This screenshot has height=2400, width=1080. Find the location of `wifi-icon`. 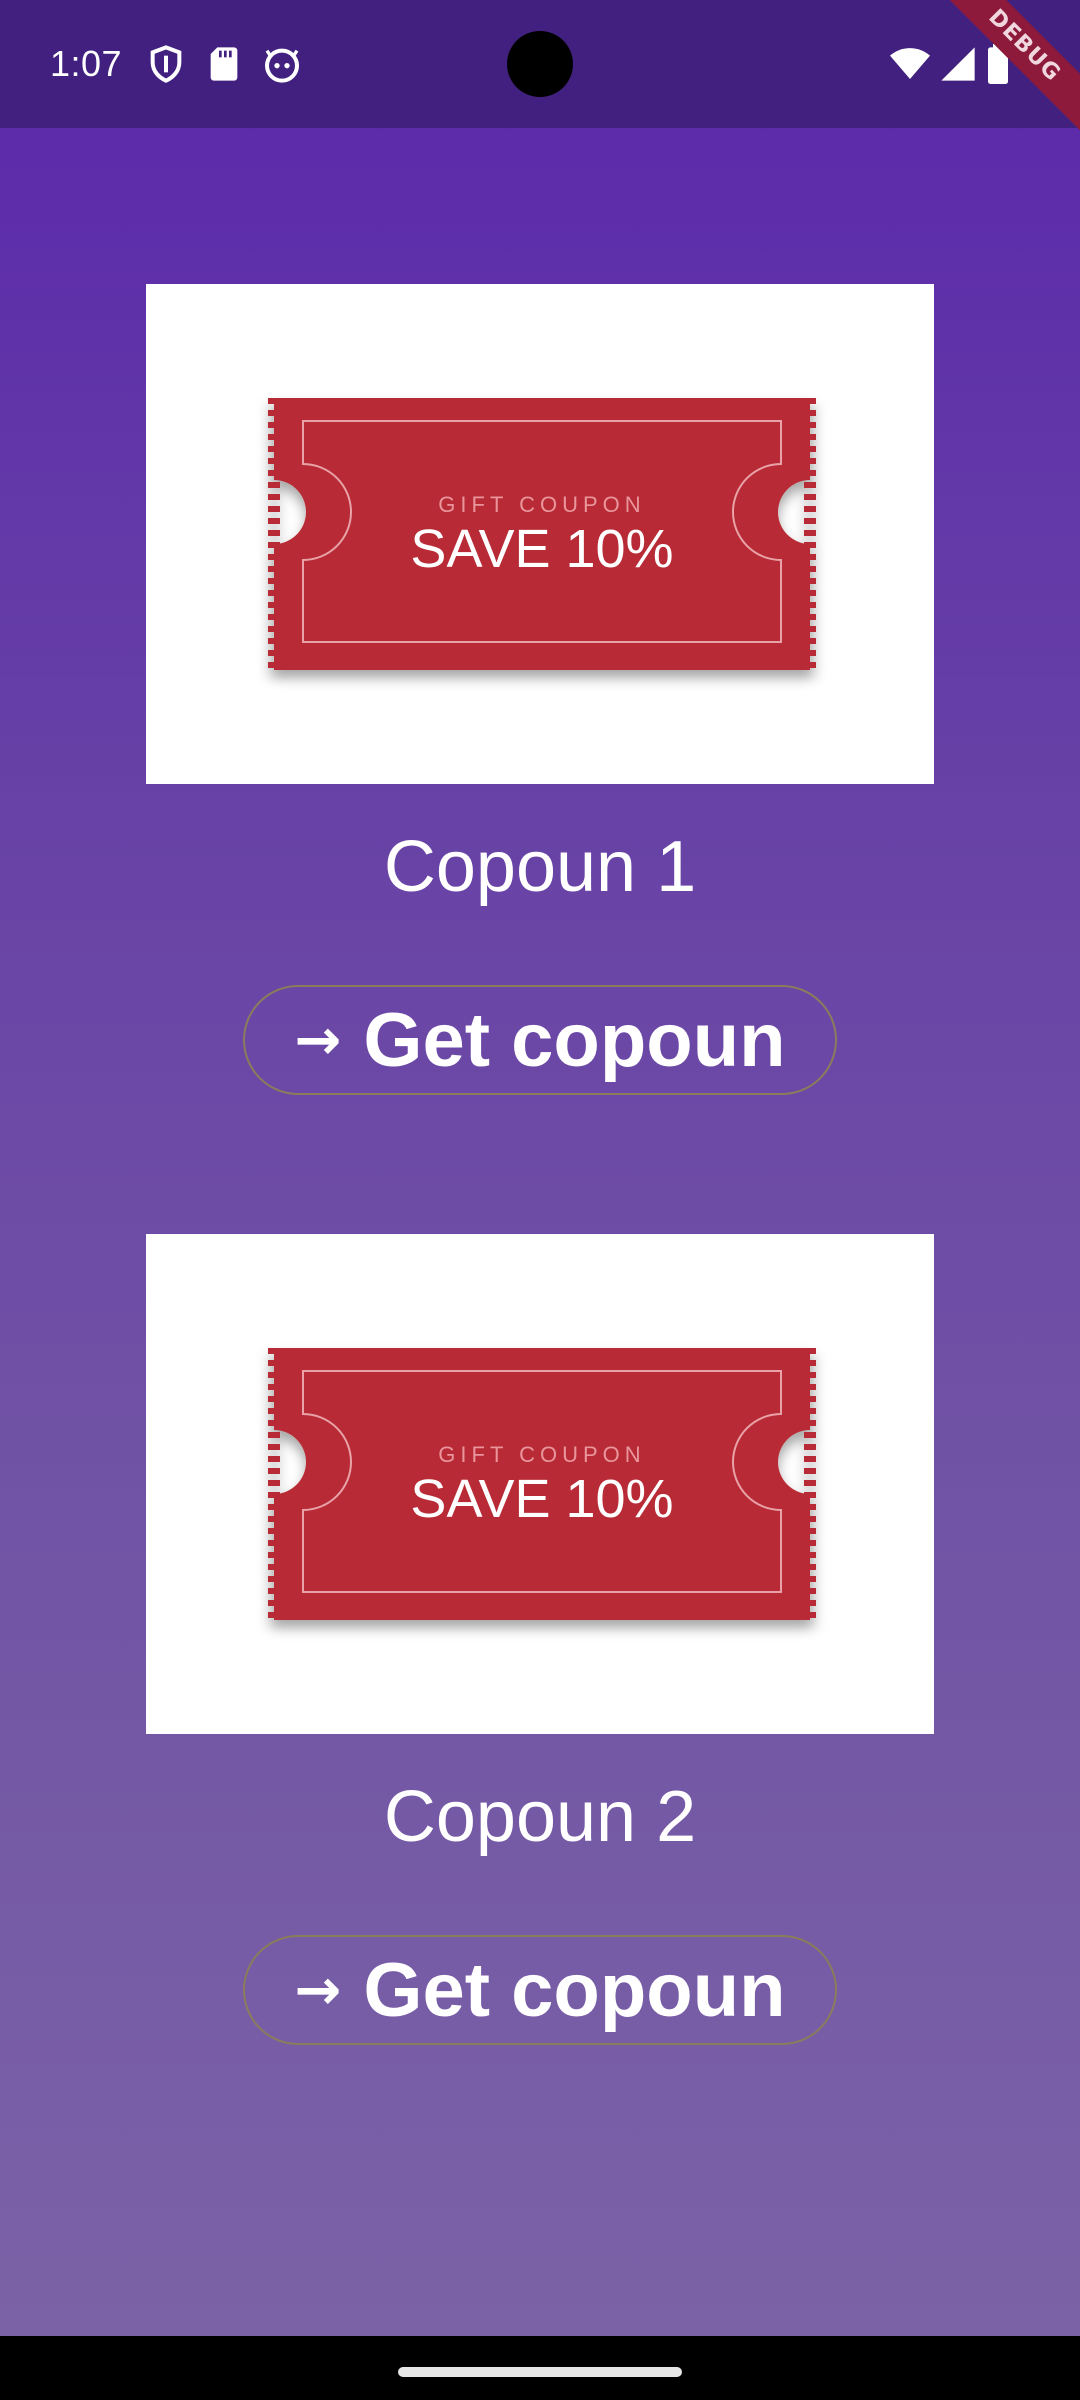

wifi-icon is located at coordinates (910, 64).